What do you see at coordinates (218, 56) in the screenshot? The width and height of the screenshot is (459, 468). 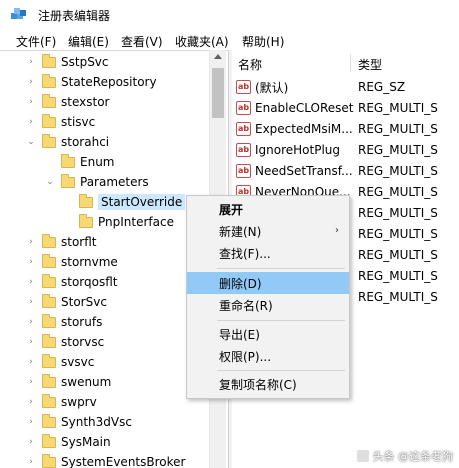 I see `scroll-up-icon` at bounding box center [218, 56].